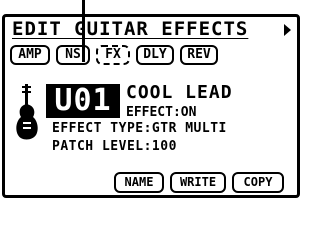 The image size is (320, 240). I want to click on write-button: WRITE, so click(198, 182).